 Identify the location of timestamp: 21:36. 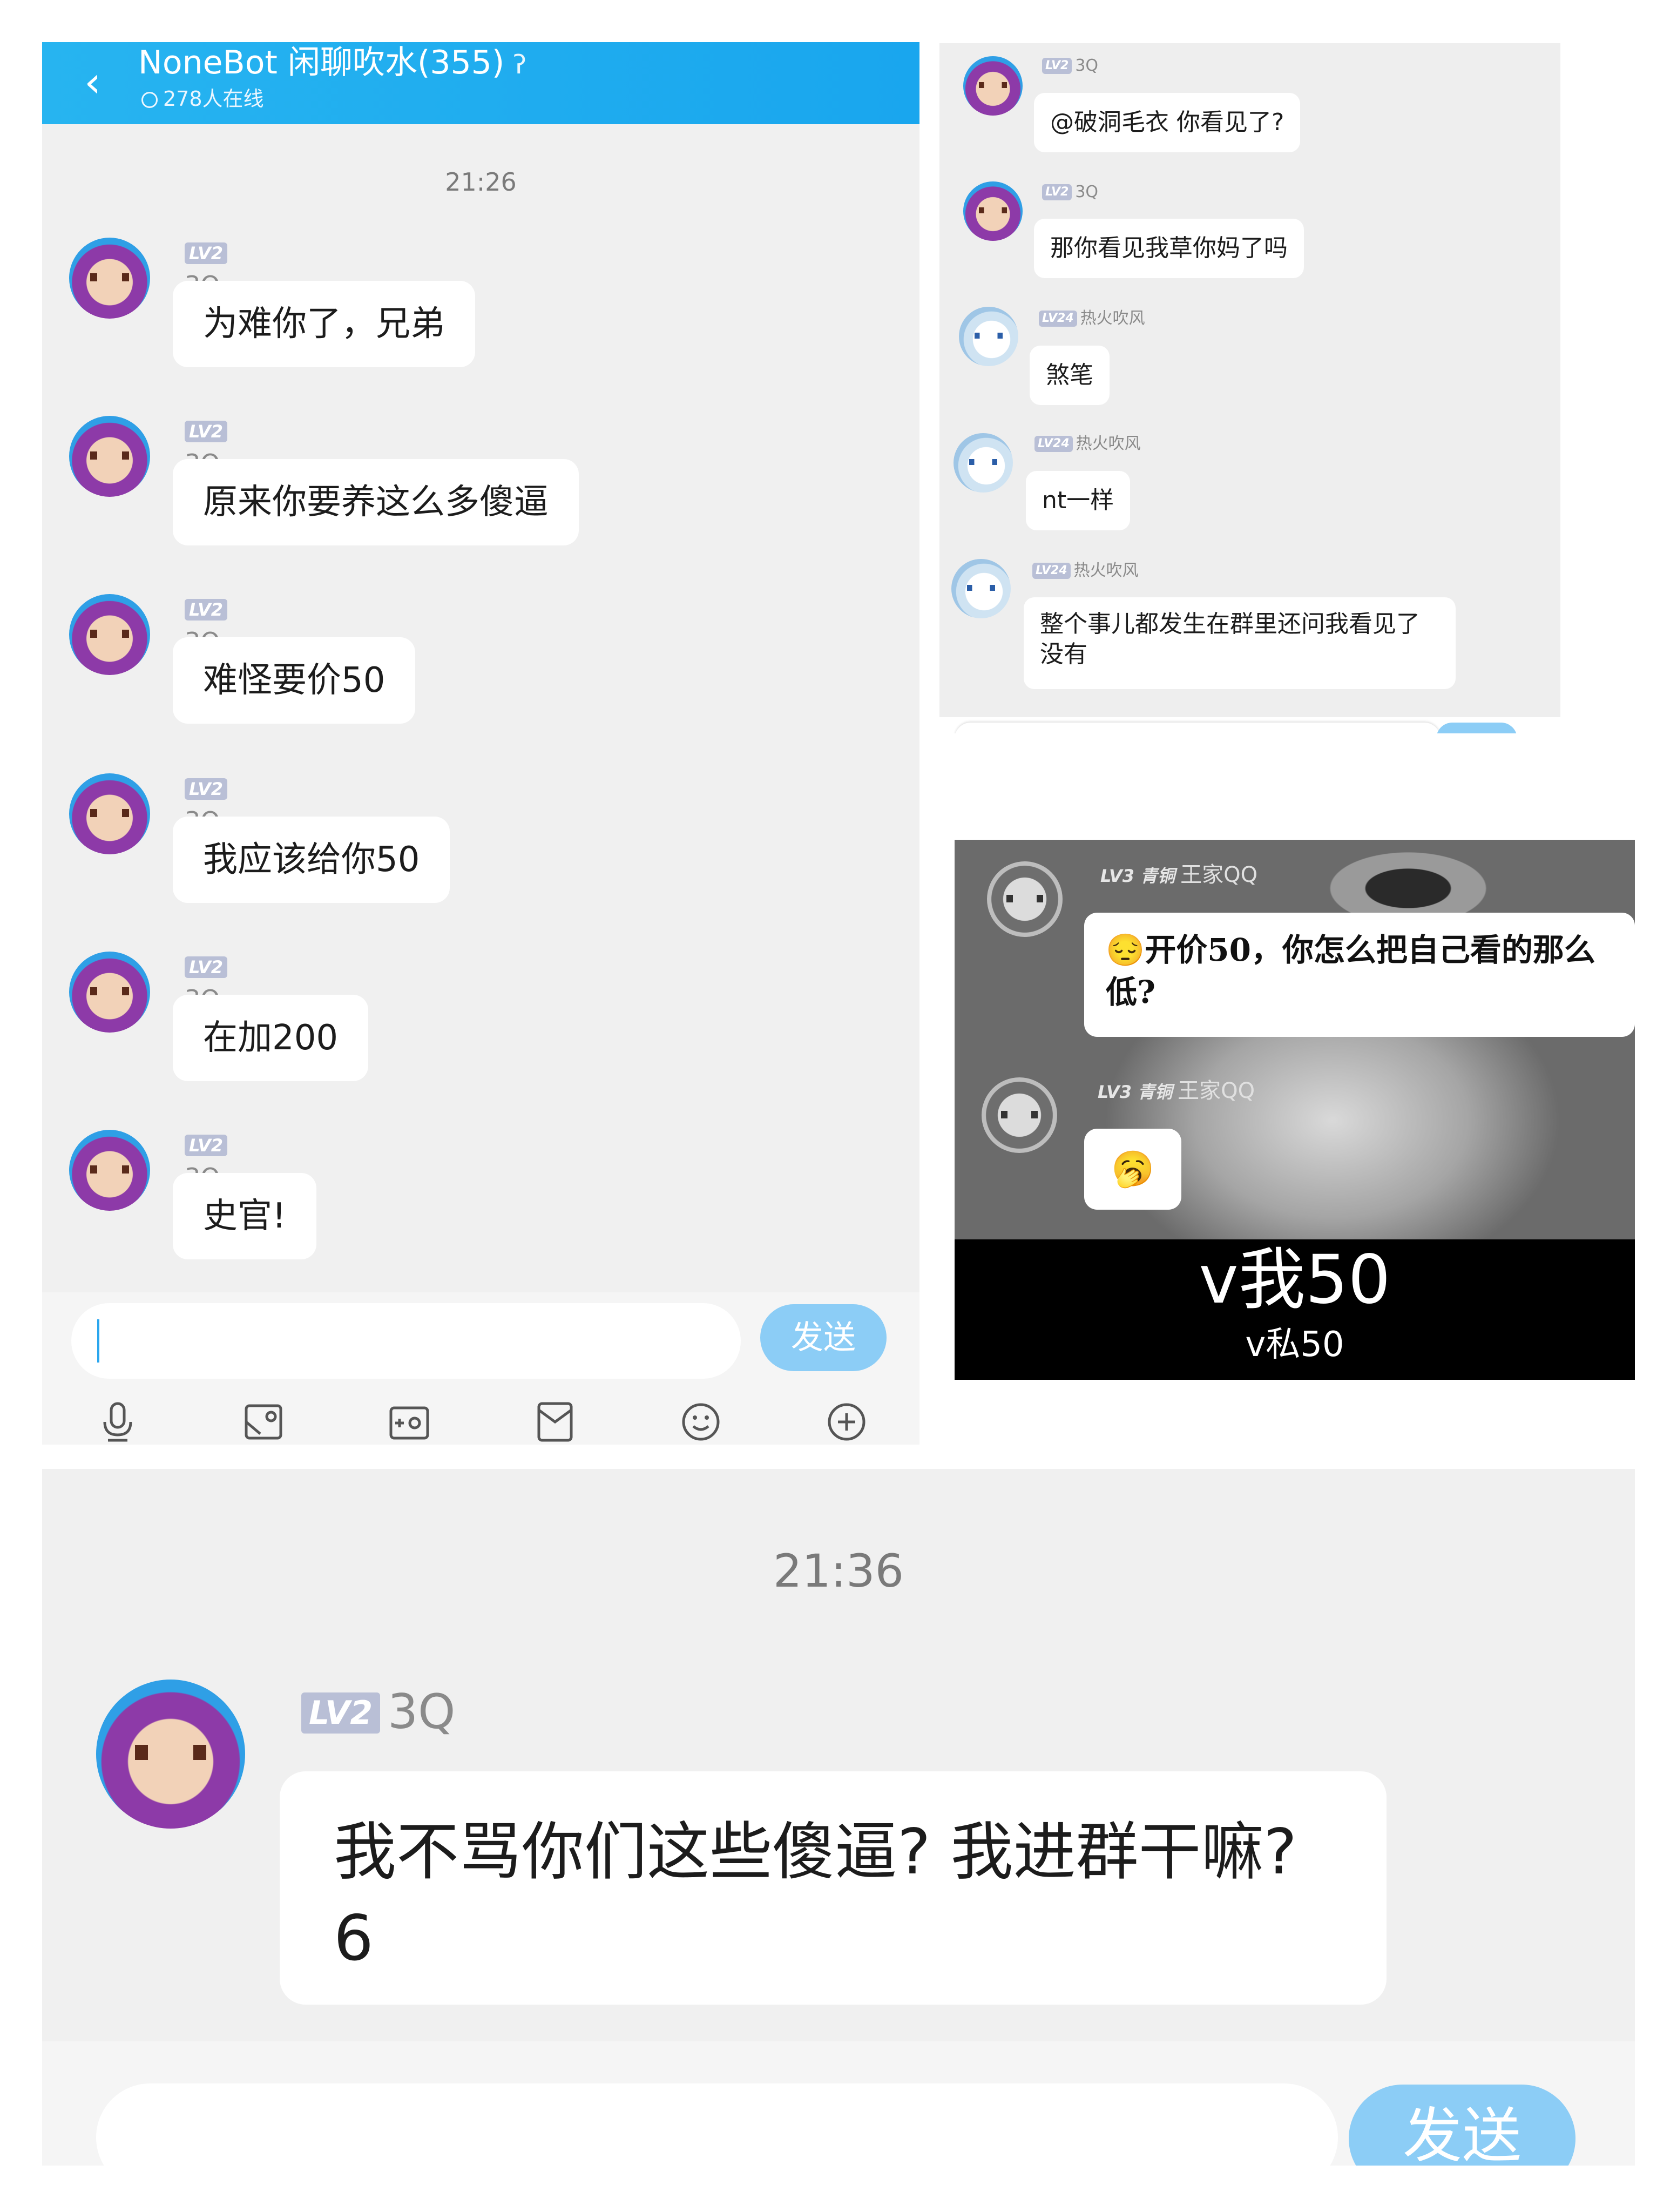
(838, 1571).